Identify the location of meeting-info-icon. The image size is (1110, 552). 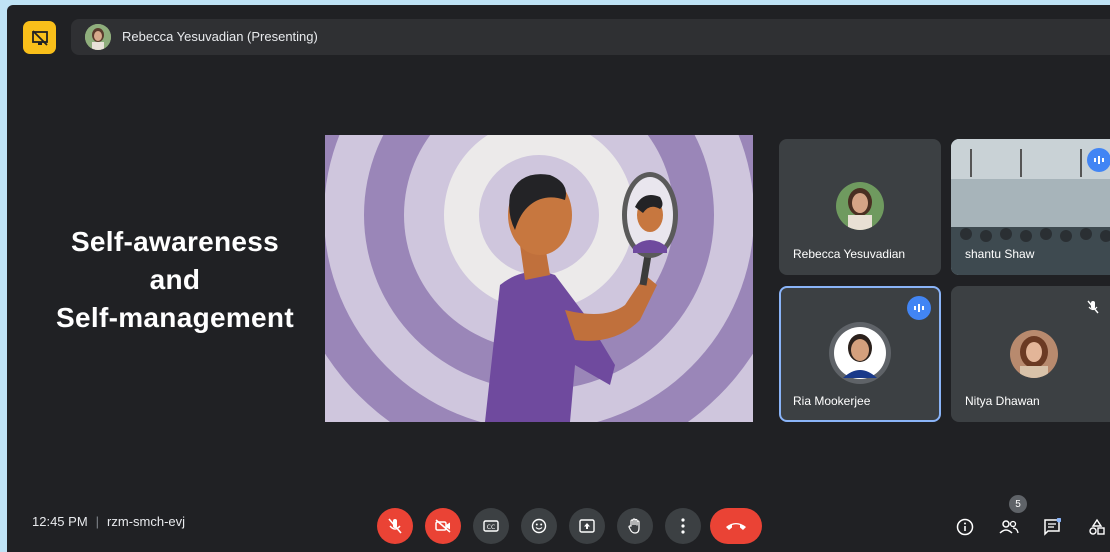
(965, 527).